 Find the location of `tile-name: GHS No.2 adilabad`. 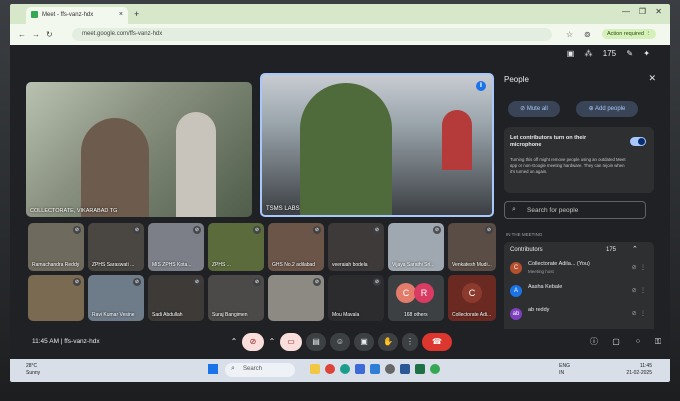

tile-name: GHS No.2 adilabad is located at coordinates (294, 265).